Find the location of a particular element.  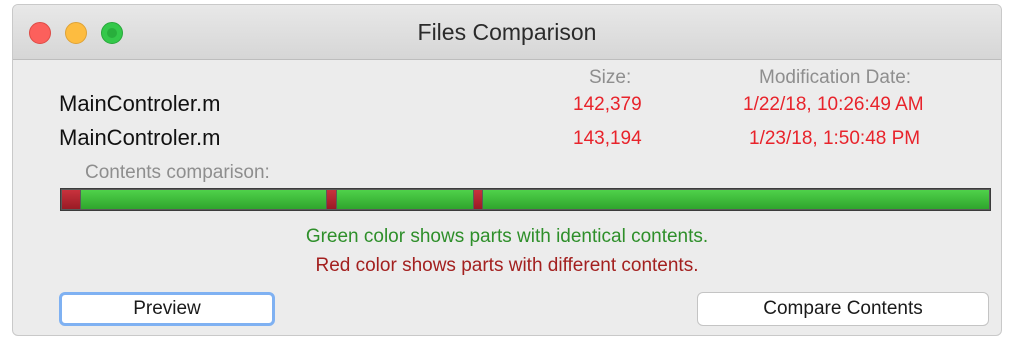

file-date-2: 1/23/18, 1:50:48 PM is located at coordinates (835, 138).